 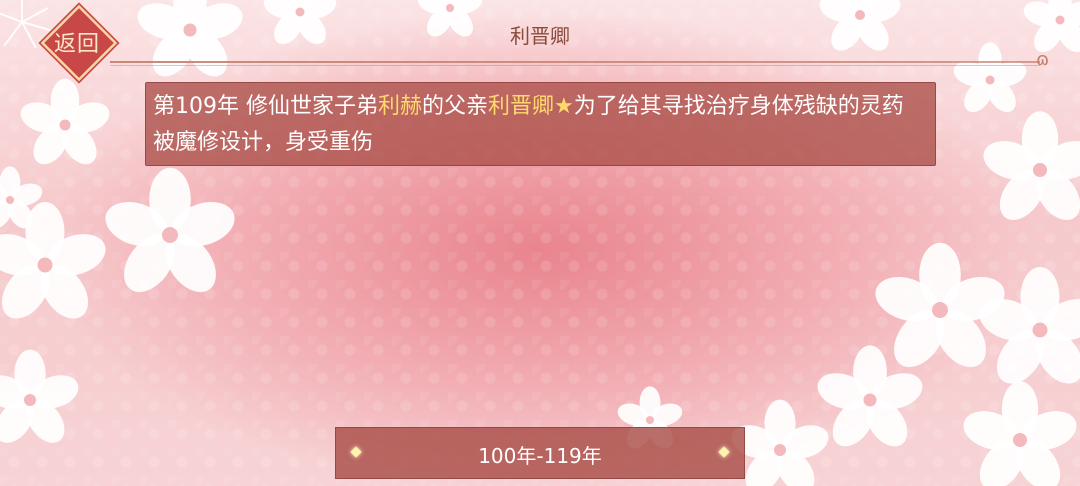 I want to click on back-button-label: 返回, so click(x=76, y=44).